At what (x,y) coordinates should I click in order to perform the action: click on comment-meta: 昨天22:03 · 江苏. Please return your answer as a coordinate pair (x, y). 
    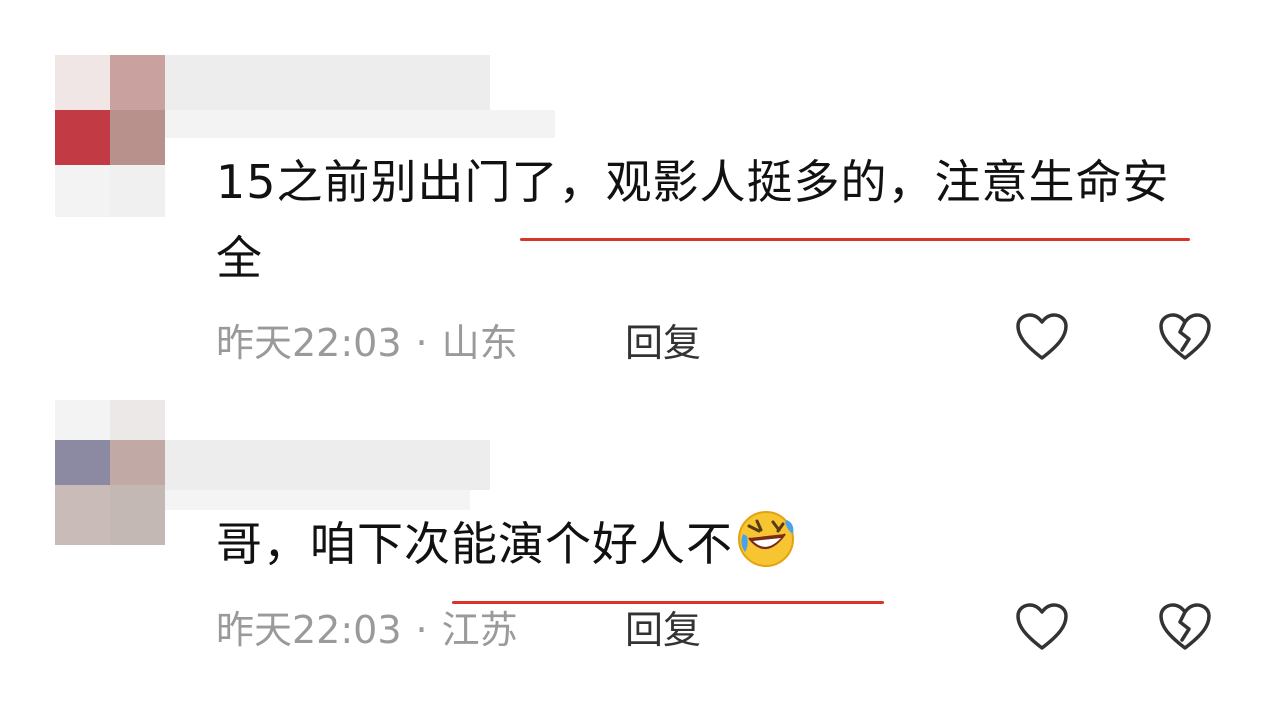
    Looking at the image, I should click on (367, 630).